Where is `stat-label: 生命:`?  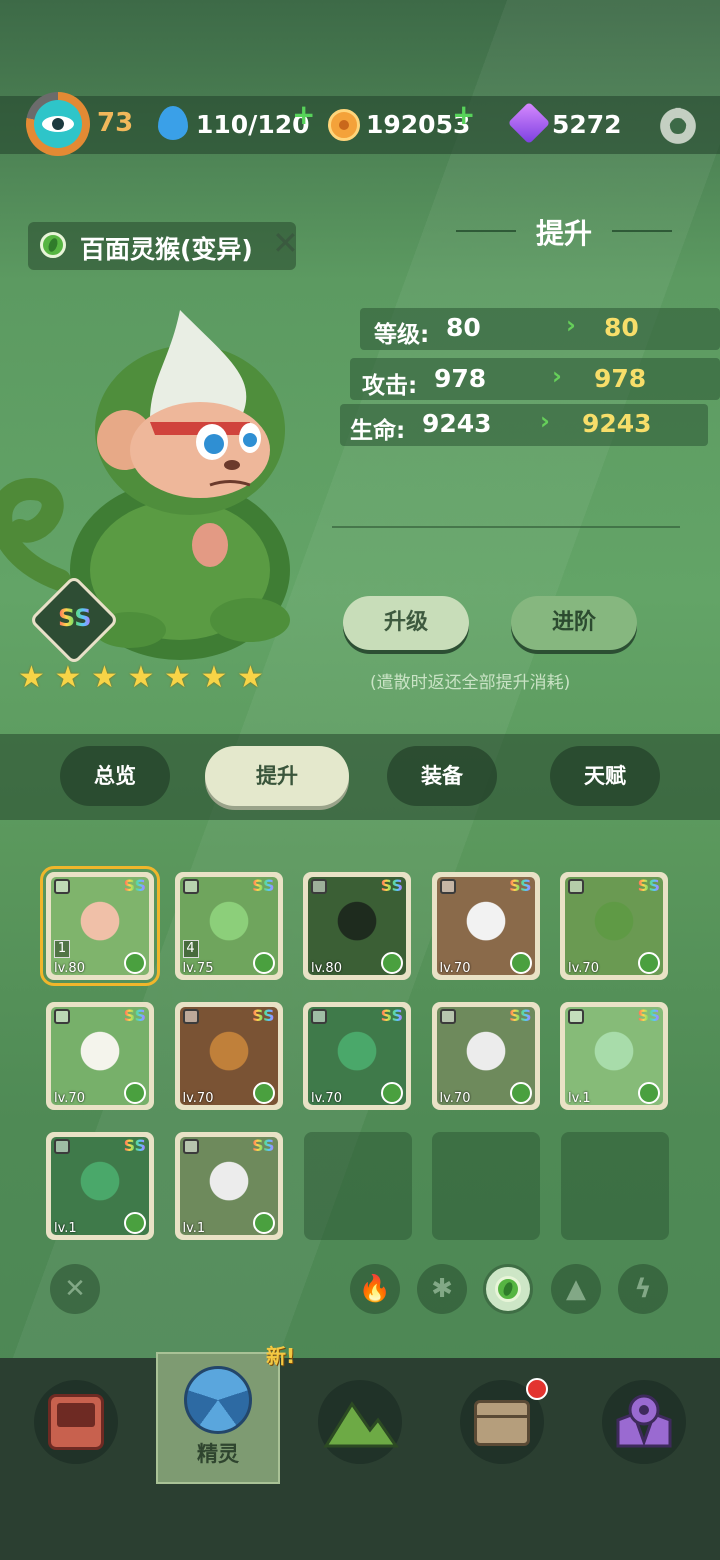
stat-label: 生命: is located at coordinates (378, 431).